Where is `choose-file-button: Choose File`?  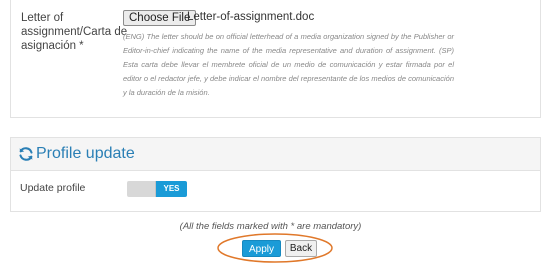
choose-file-button: Choose File is located at coordinates (160, 18).